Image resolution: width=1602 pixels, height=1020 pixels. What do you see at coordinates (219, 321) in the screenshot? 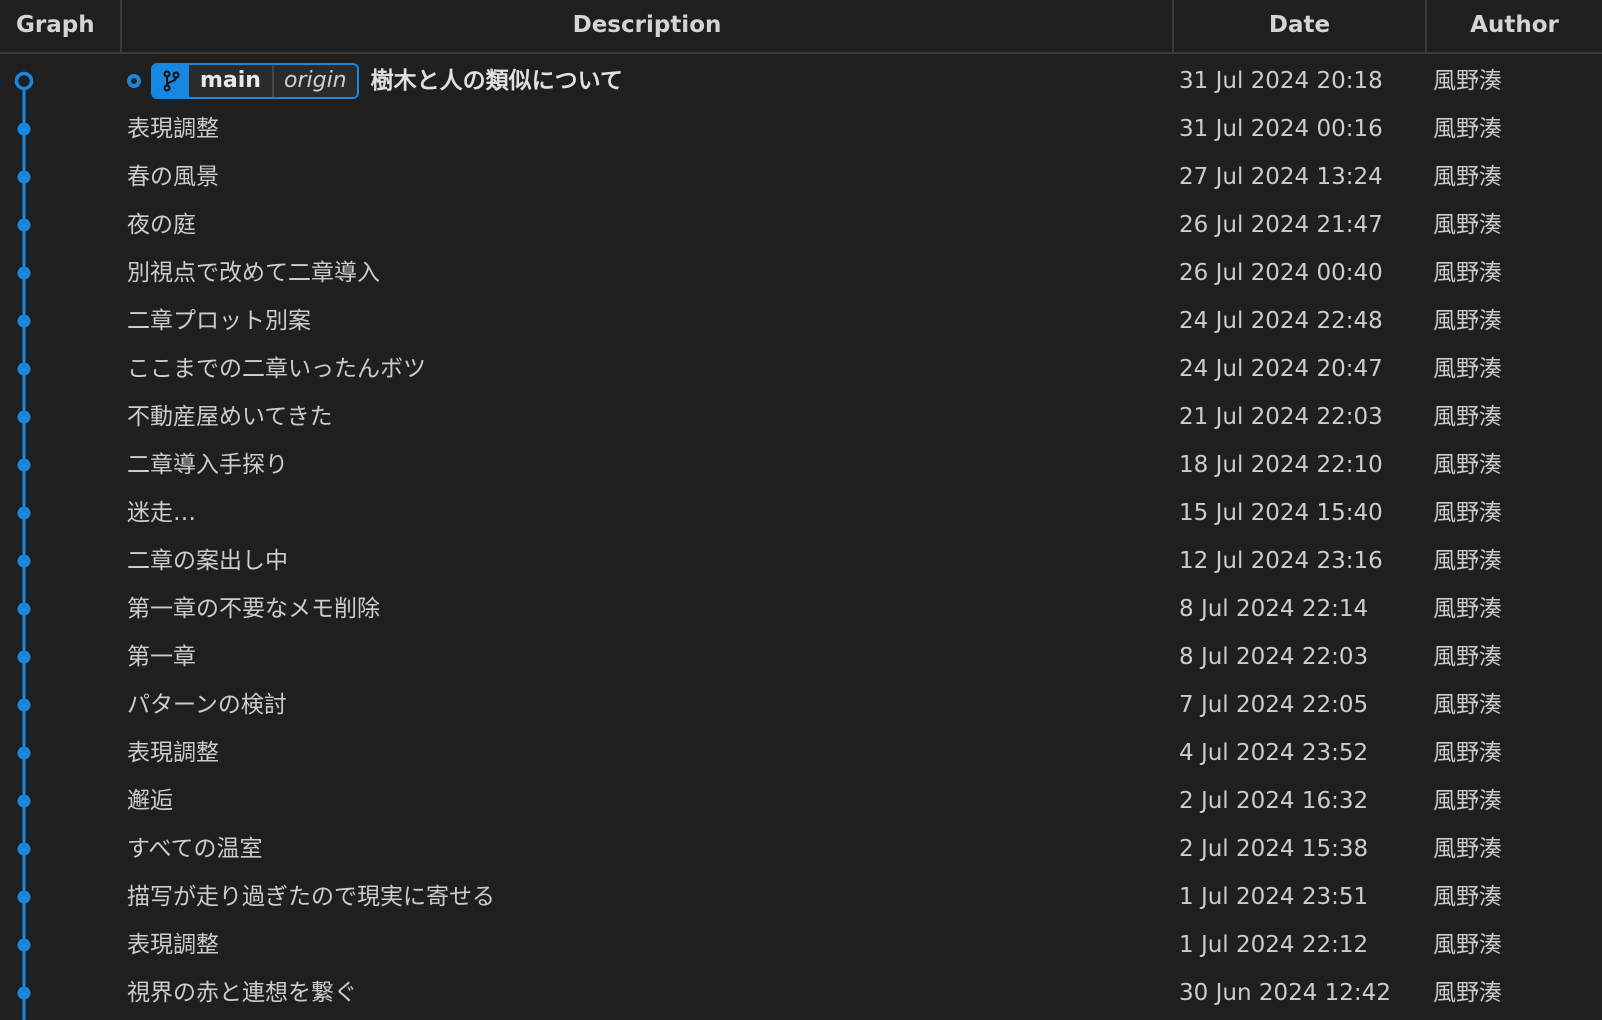
I see `commit-message: 二章プロット別案` at bounding box center [219, 321].